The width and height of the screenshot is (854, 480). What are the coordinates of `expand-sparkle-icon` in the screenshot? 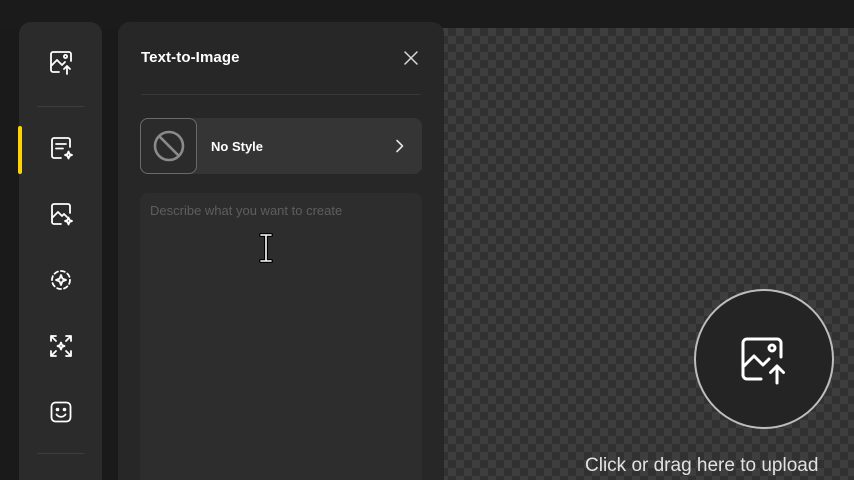 It's located at (61, 346).